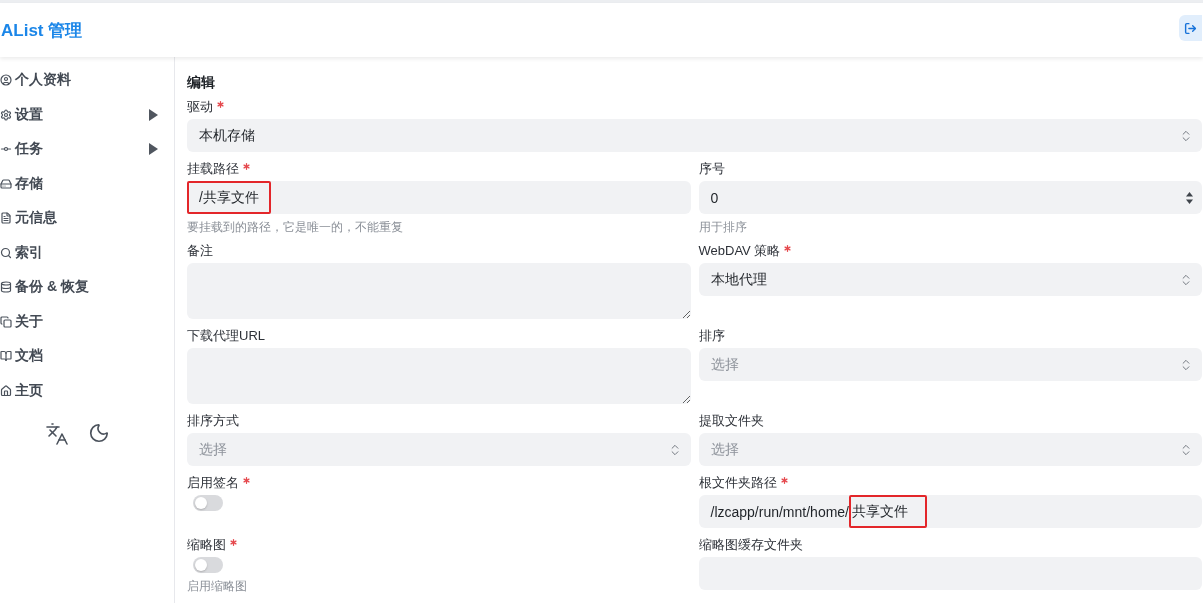 The image size is (1203, 603). I want to click on field-label: 挂载路径, so click(213, 169).